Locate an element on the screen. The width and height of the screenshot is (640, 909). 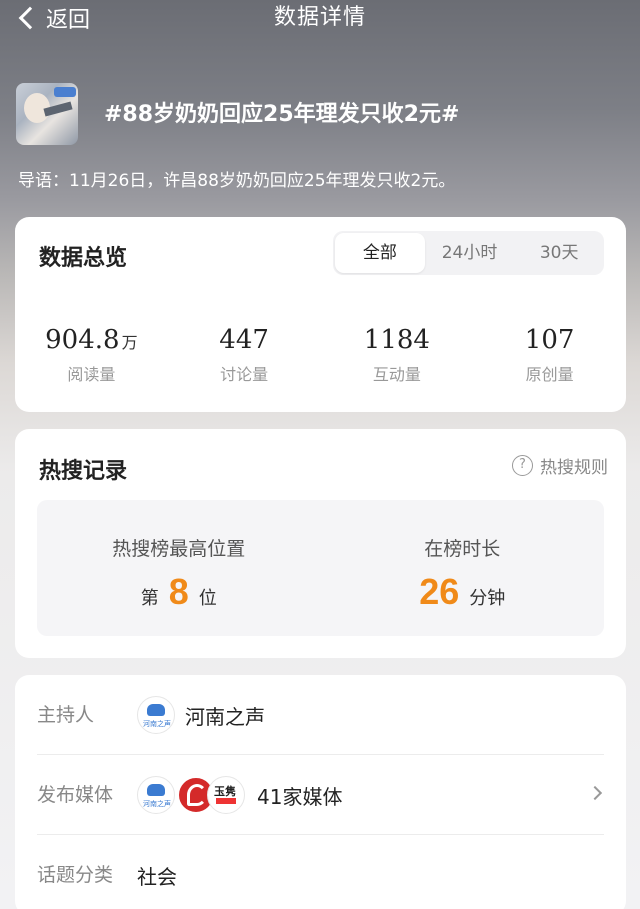
stat-originals-value: 107 is located at coordinates (549, 340).